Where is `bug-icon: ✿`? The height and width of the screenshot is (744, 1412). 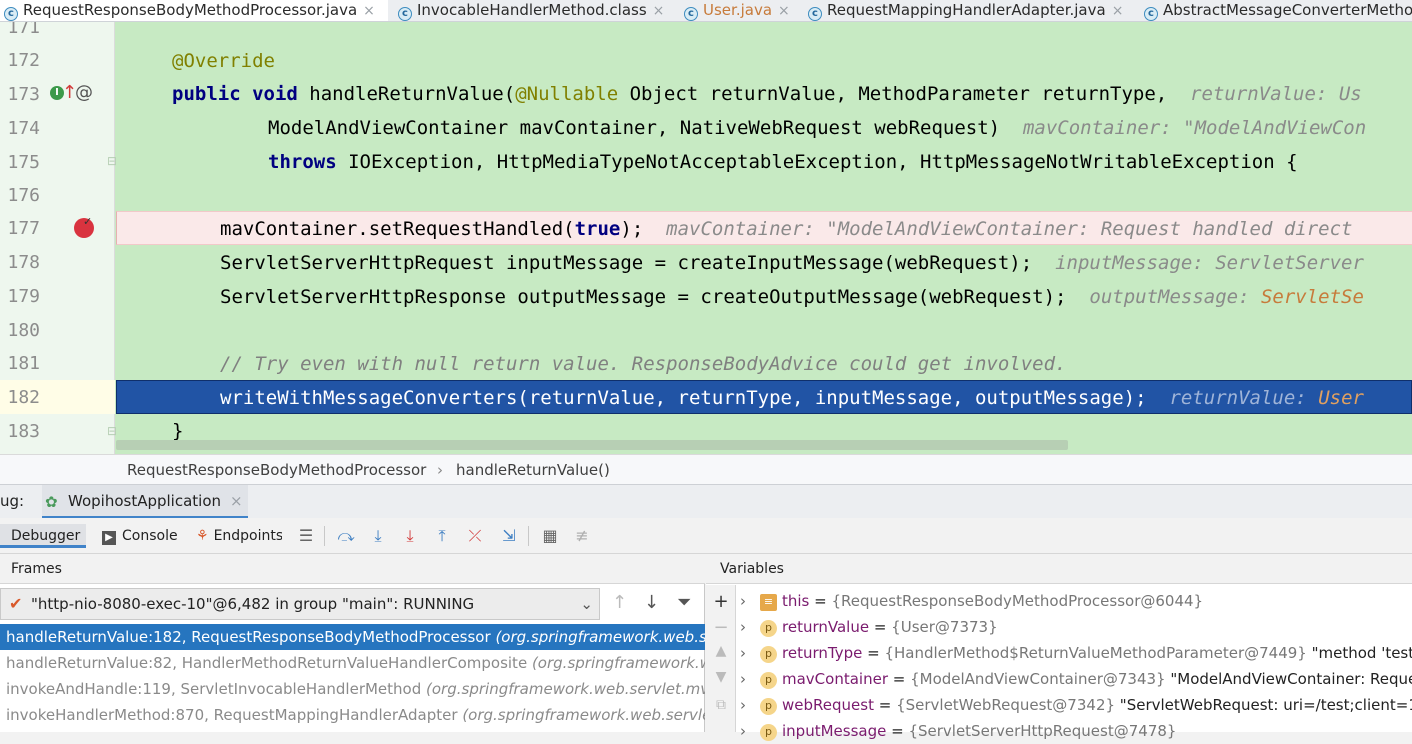 bug-icon: ✿ is located at coordinates (51, 502).